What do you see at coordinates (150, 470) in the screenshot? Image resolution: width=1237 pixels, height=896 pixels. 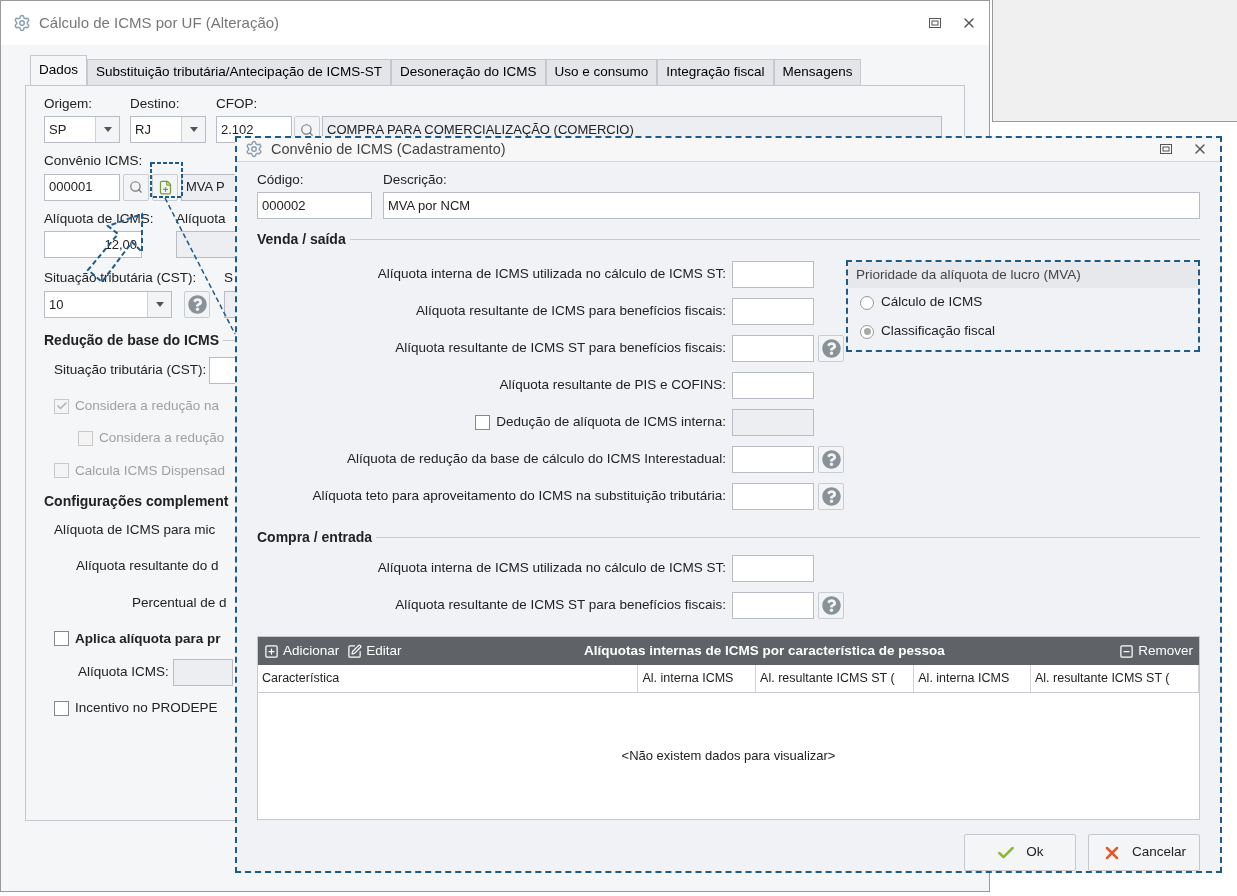 I see `checkbox-label: Calcula ICMS Dispensad` at bounding box center [150, 470].